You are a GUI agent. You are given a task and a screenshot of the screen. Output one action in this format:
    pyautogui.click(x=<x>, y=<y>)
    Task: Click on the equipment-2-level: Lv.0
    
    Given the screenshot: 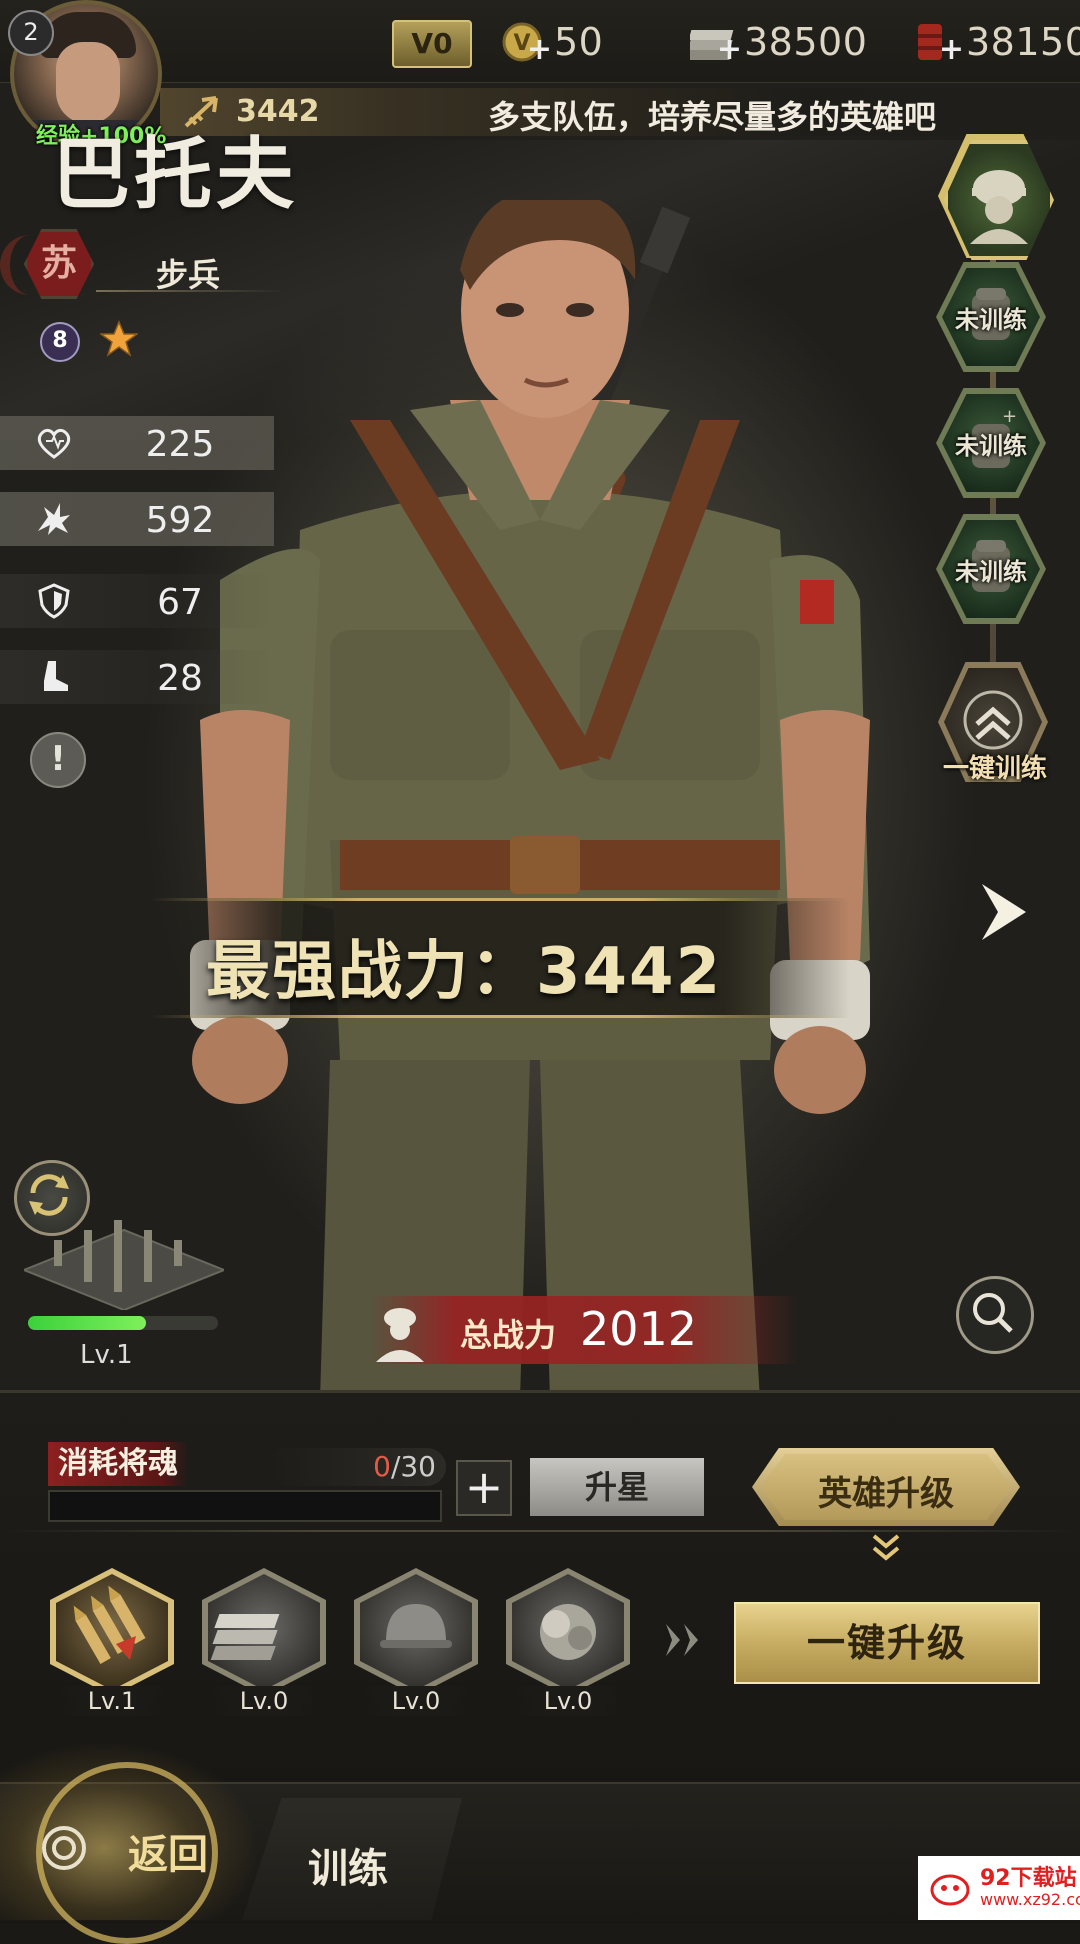 What is the action you would take?
    pyautogui.click(x=264, y=1701)
    